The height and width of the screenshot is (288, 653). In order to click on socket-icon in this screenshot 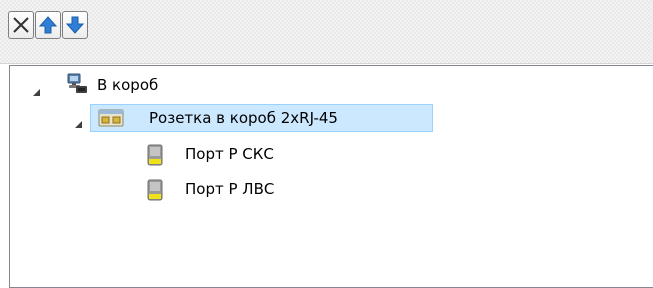, I will do `click(111, 118)`.